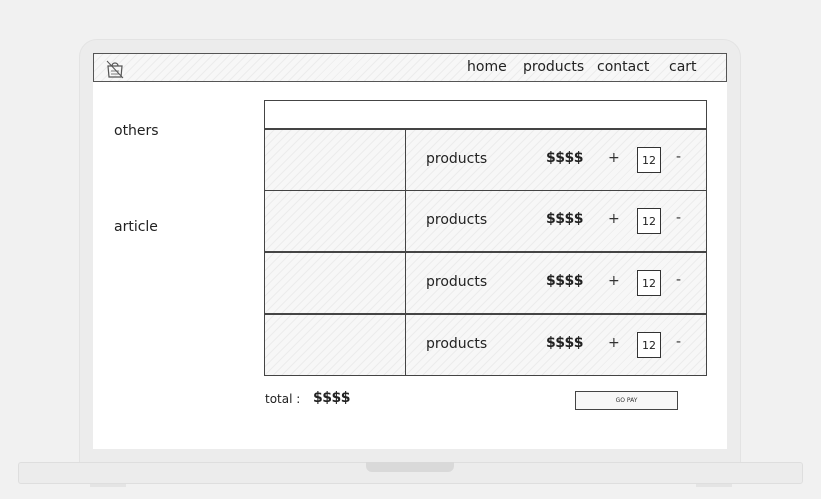 This screenshot has height=499, width=821. Describe the element at coordinates (626, 400) in the screenshot. I see `go-pay-button: GO PAY` at that location.